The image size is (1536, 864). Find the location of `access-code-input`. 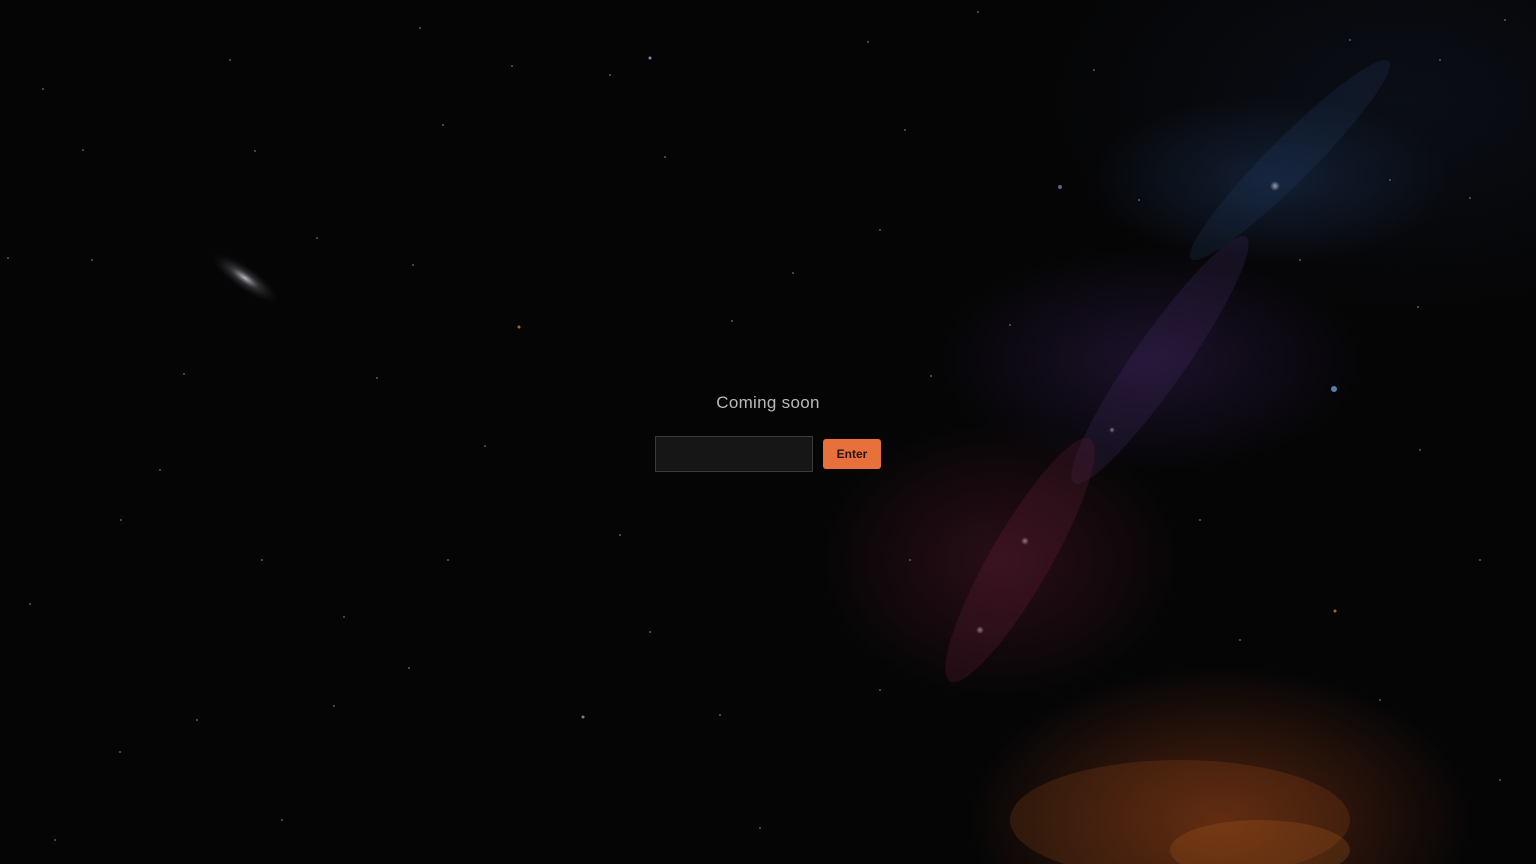

access-code-input is located at coordinates (734, 454).